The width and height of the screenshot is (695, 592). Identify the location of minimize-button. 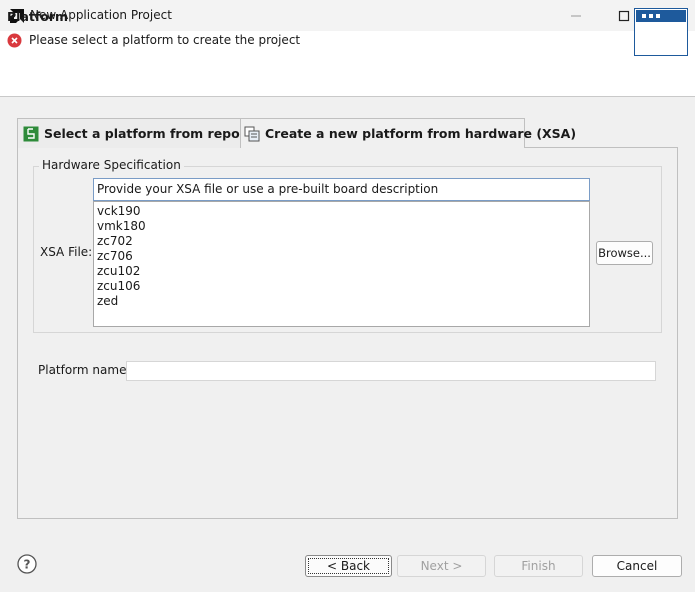
(576, 15).